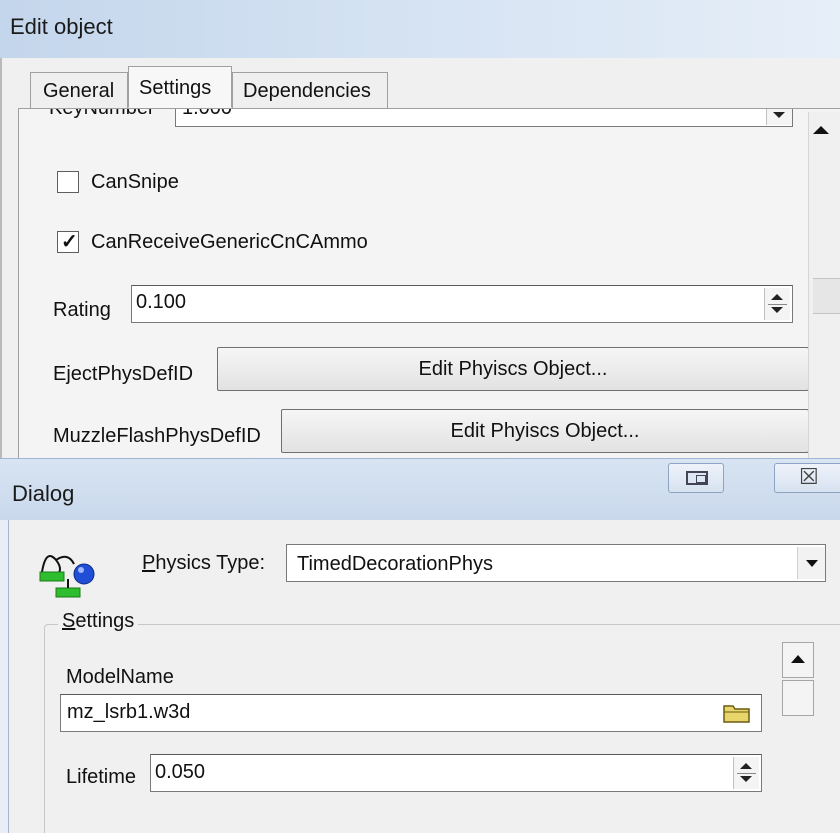  I want to click on model-name-input: mz_lsrb1.w3d, so click(411, 713).